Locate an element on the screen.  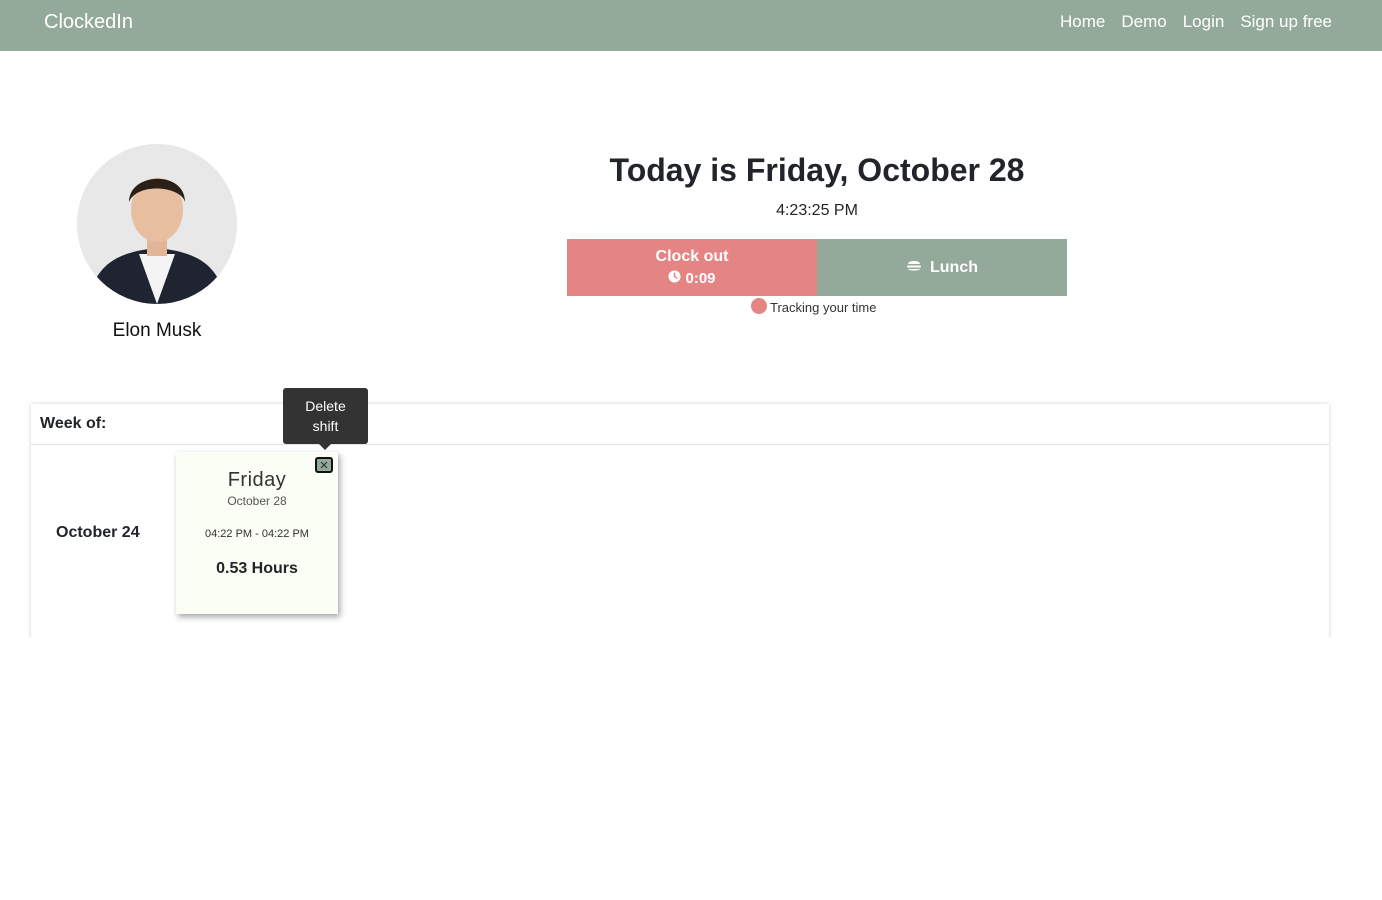
close-icon is located at coordinates (324, 465).